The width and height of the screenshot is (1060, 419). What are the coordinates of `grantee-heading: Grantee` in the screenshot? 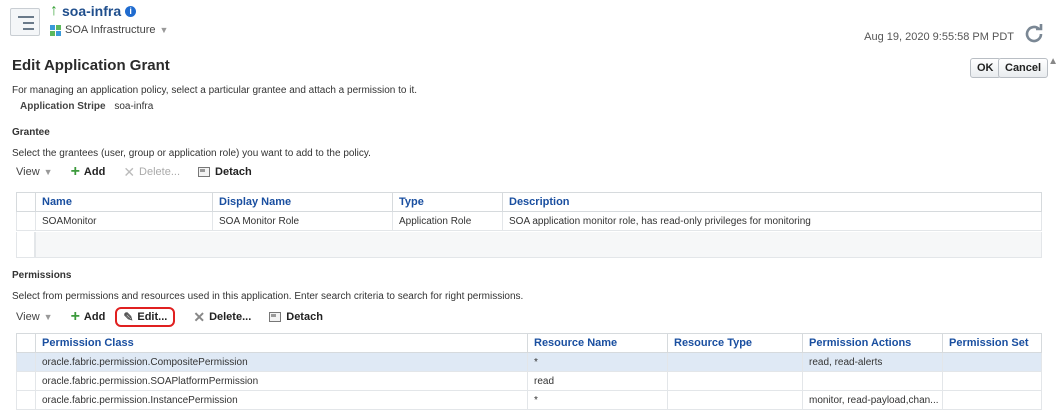 It's located at (31, 132).